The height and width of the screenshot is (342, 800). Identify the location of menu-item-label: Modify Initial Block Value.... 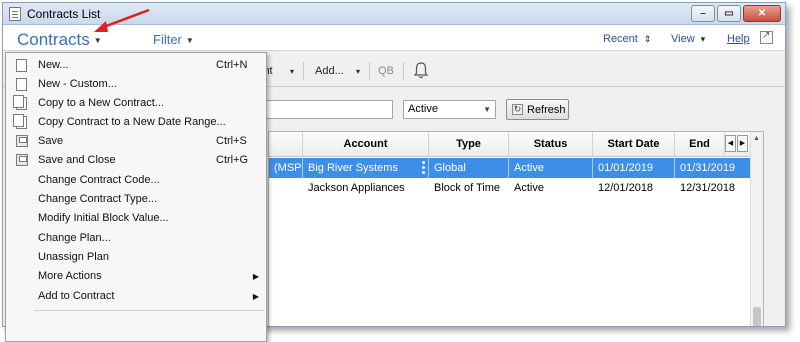
(103, 218).